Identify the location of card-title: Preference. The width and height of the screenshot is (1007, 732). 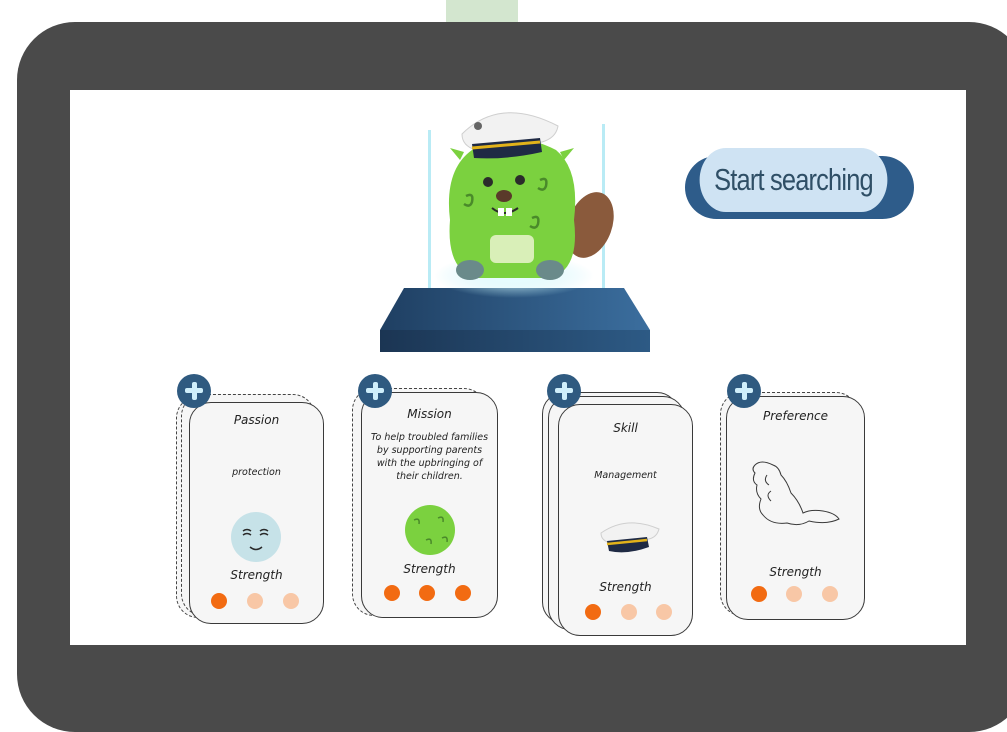
(795, 416).